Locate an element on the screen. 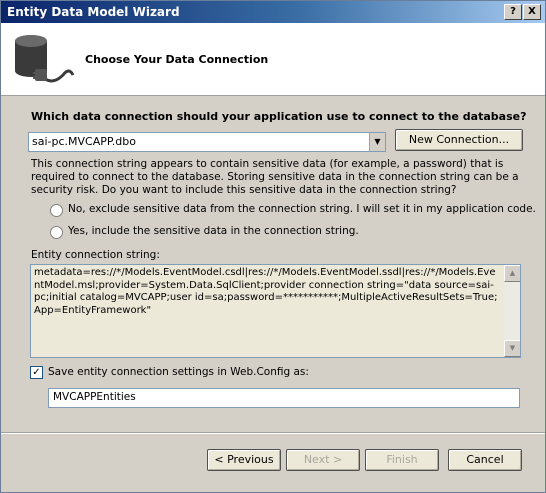  connection-dropdown: sai-pc.MVCAPP.dbo ▼ is located at coordinates (207, 142).